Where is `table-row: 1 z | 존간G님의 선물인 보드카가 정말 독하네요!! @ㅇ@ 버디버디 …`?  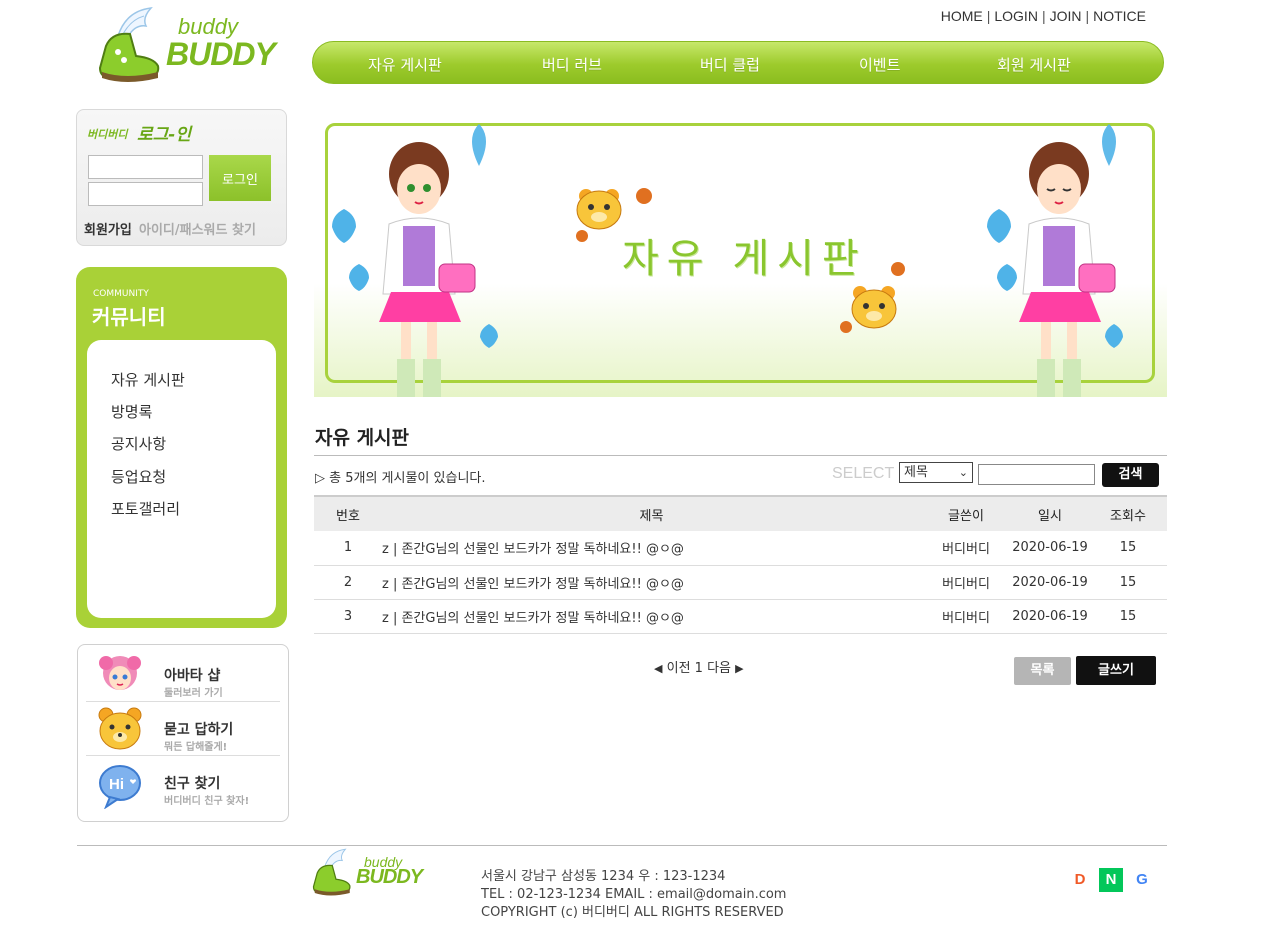
table-row: 1 z | 존간G님의 선물인 보드카가 정말 독하네요!! @ㅇ@ 버디버디 … is located at coordinates (740, 548).